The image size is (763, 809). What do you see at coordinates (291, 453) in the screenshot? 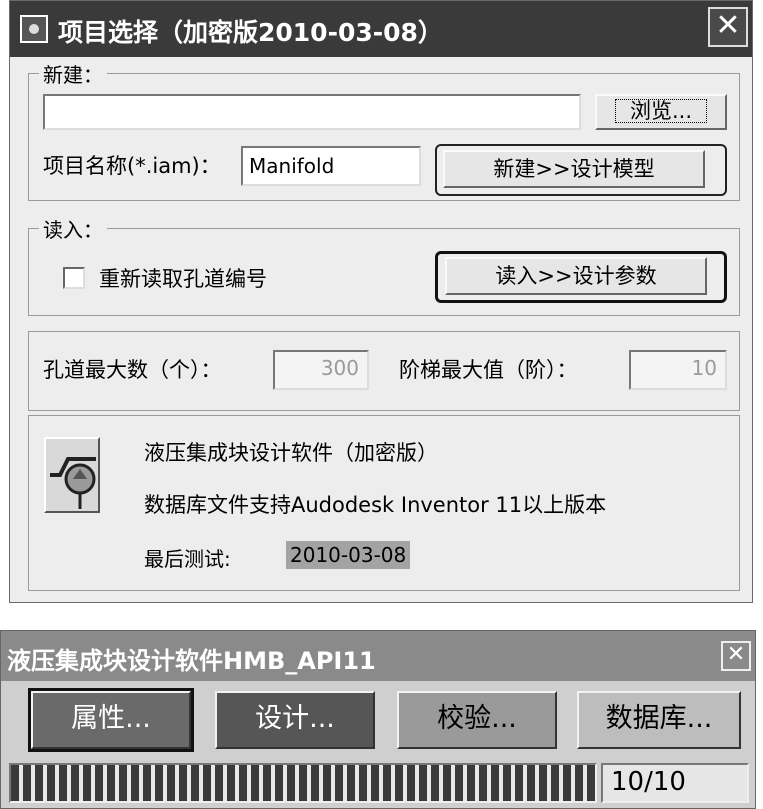
I see `product-name-text: 液压集成块设计软件（加密版）` at bounding box center [291, 453].